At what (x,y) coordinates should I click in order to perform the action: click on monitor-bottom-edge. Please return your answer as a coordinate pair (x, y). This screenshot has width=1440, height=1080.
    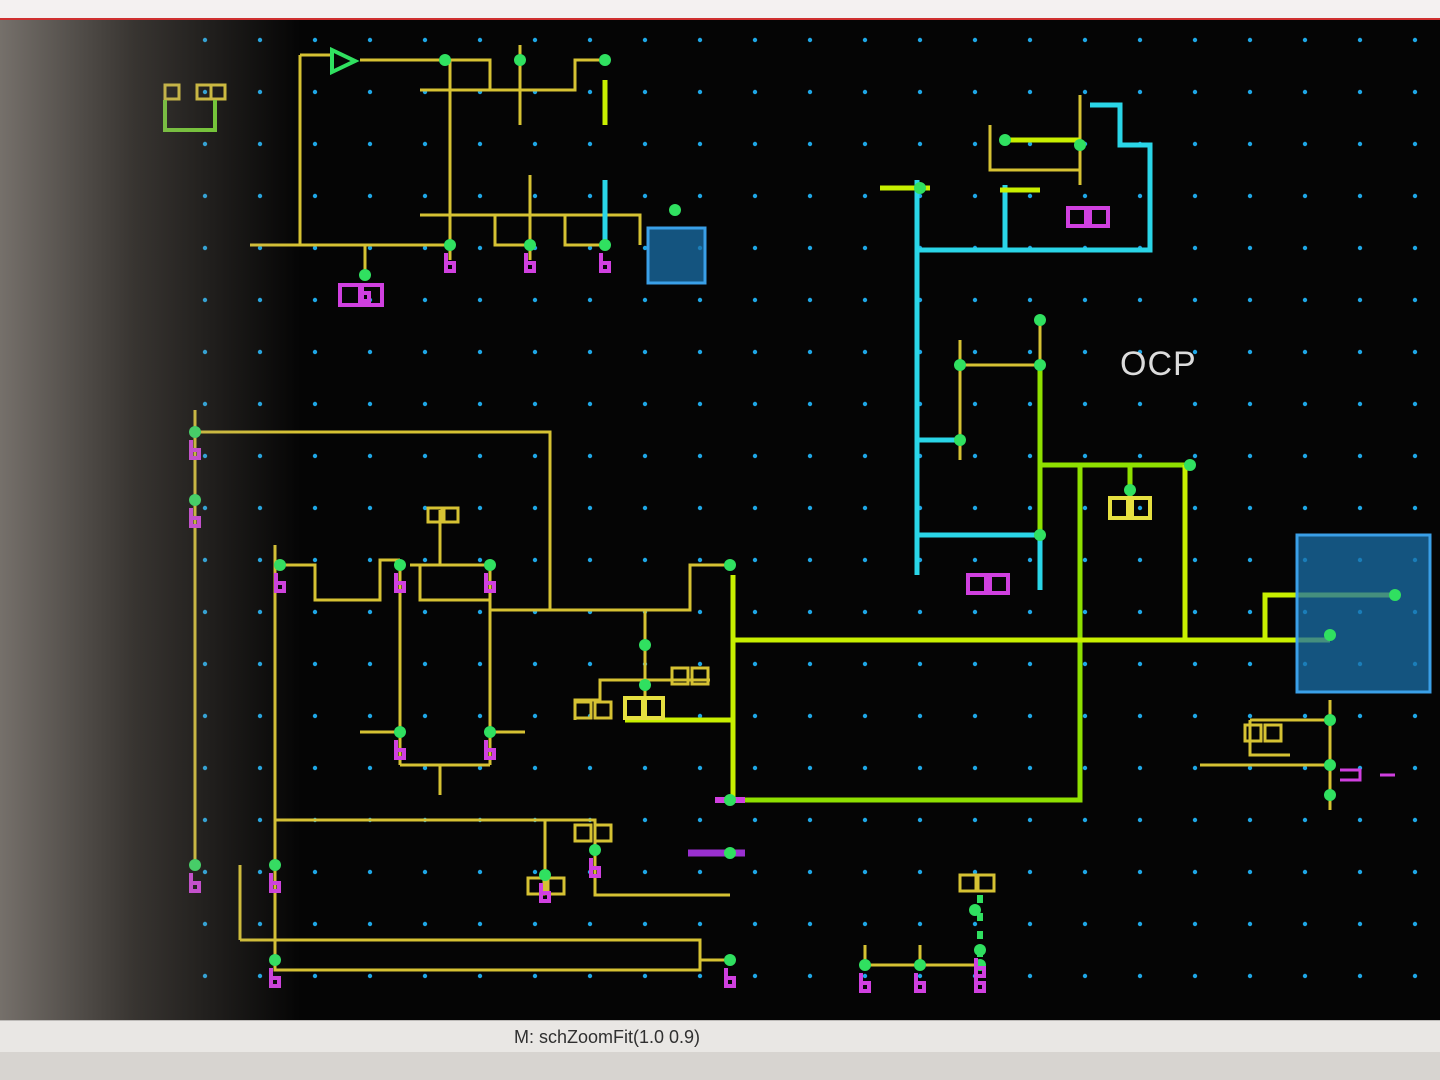
    Looking at the image, I should click on (720, 1066).